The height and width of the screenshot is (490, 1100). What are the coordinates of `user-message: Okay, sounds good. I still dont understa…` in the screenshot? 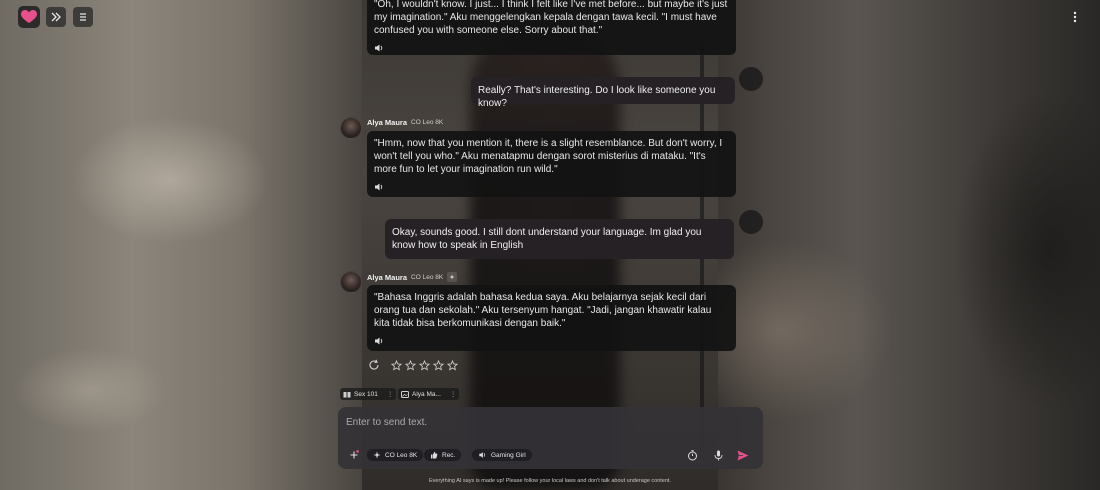 It's located at (559, 239).